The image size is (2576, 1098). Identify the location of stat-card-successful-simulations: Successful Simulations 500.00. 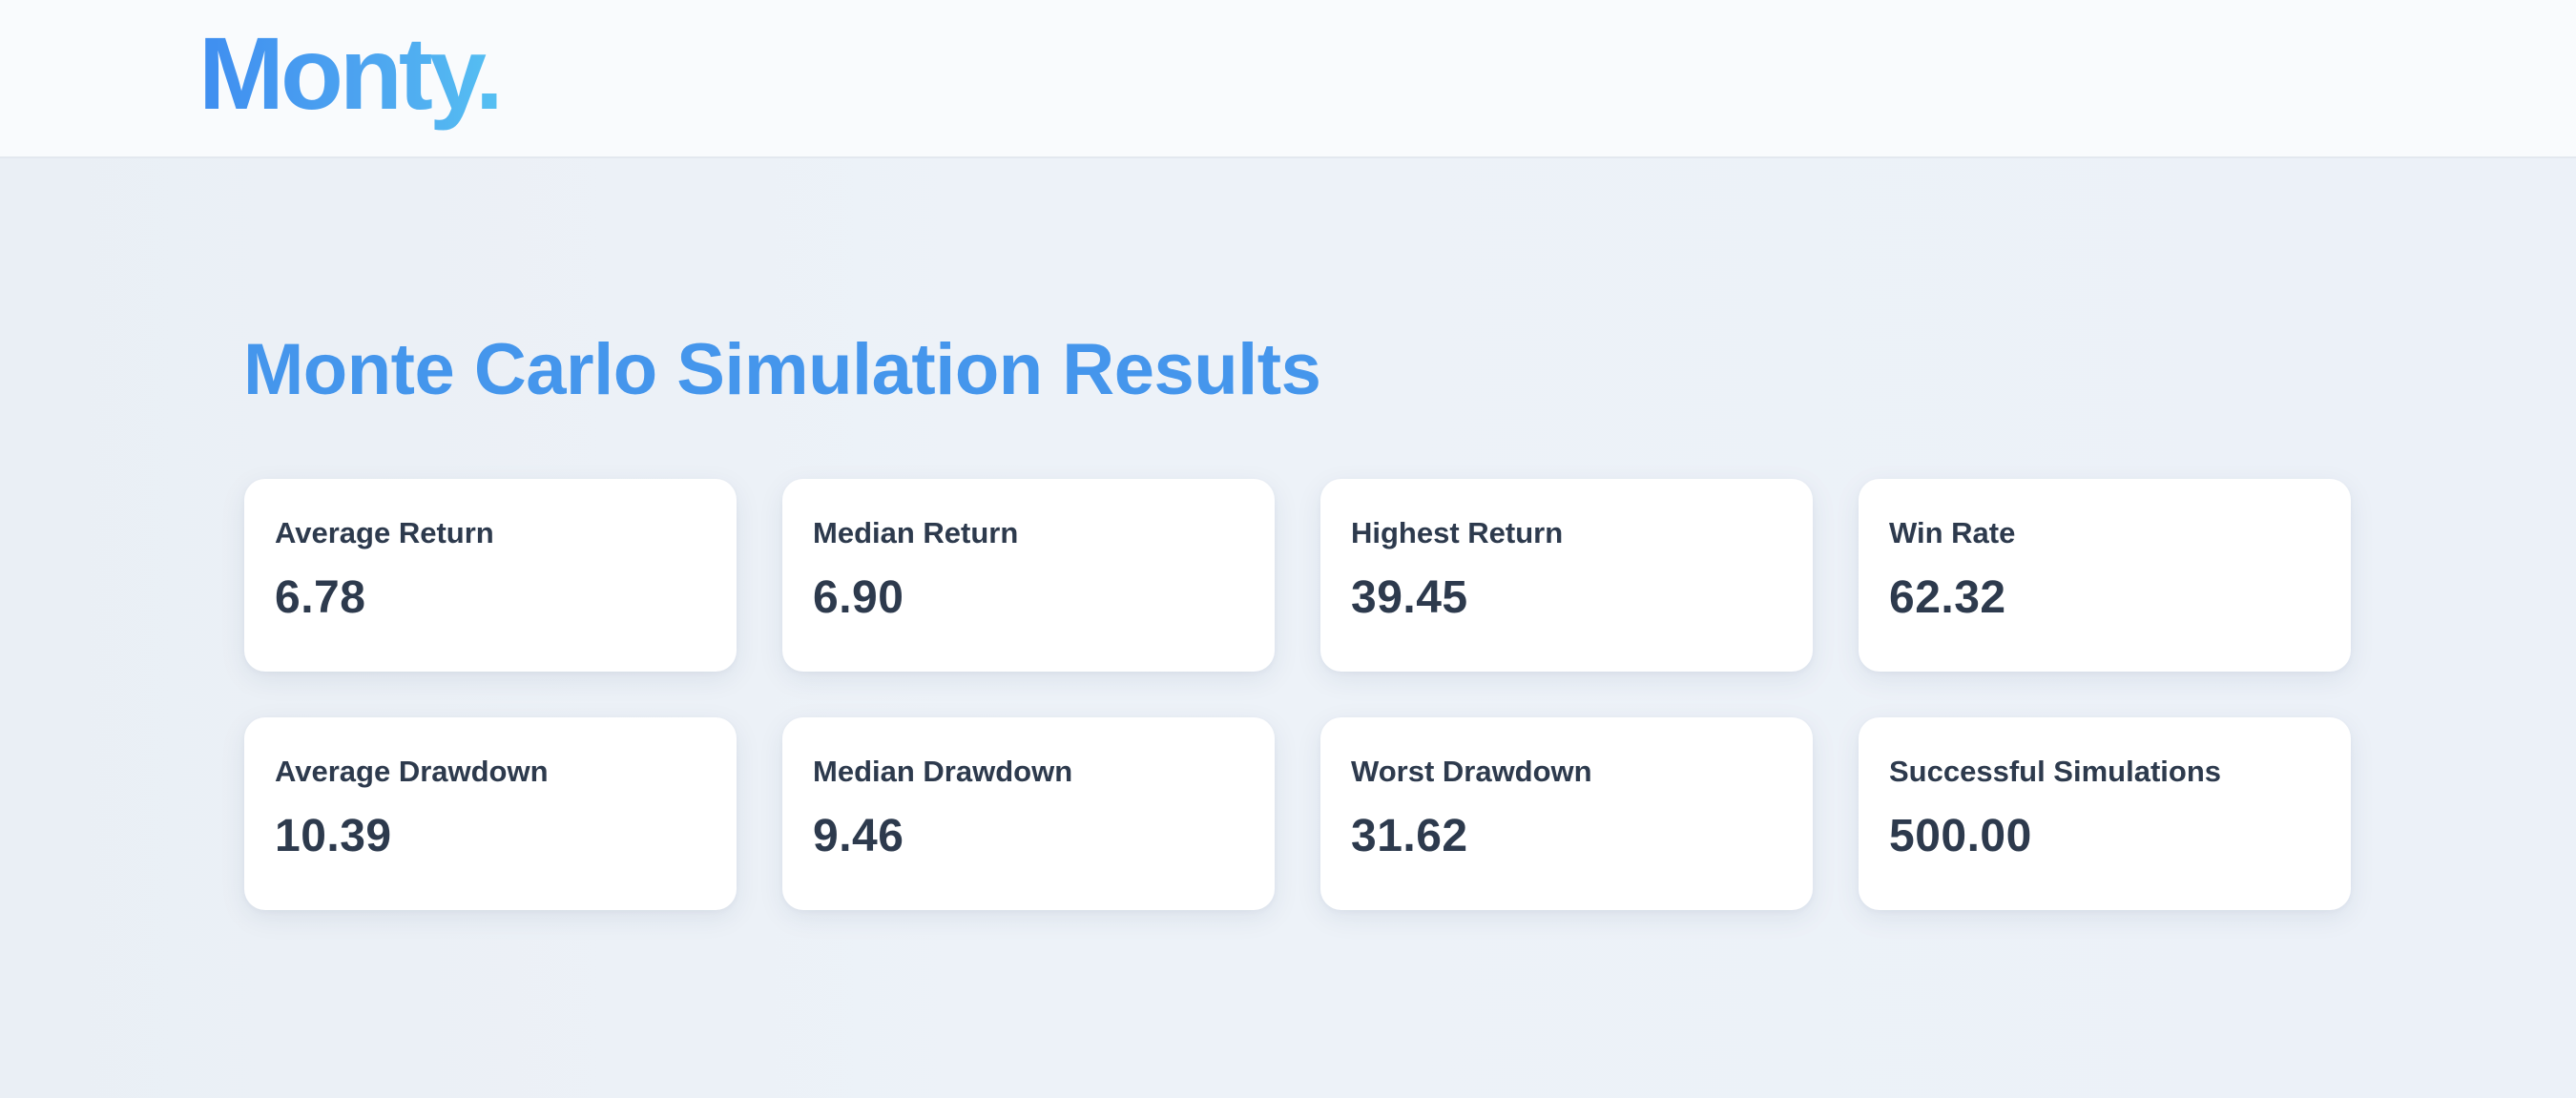
(2105, 814).